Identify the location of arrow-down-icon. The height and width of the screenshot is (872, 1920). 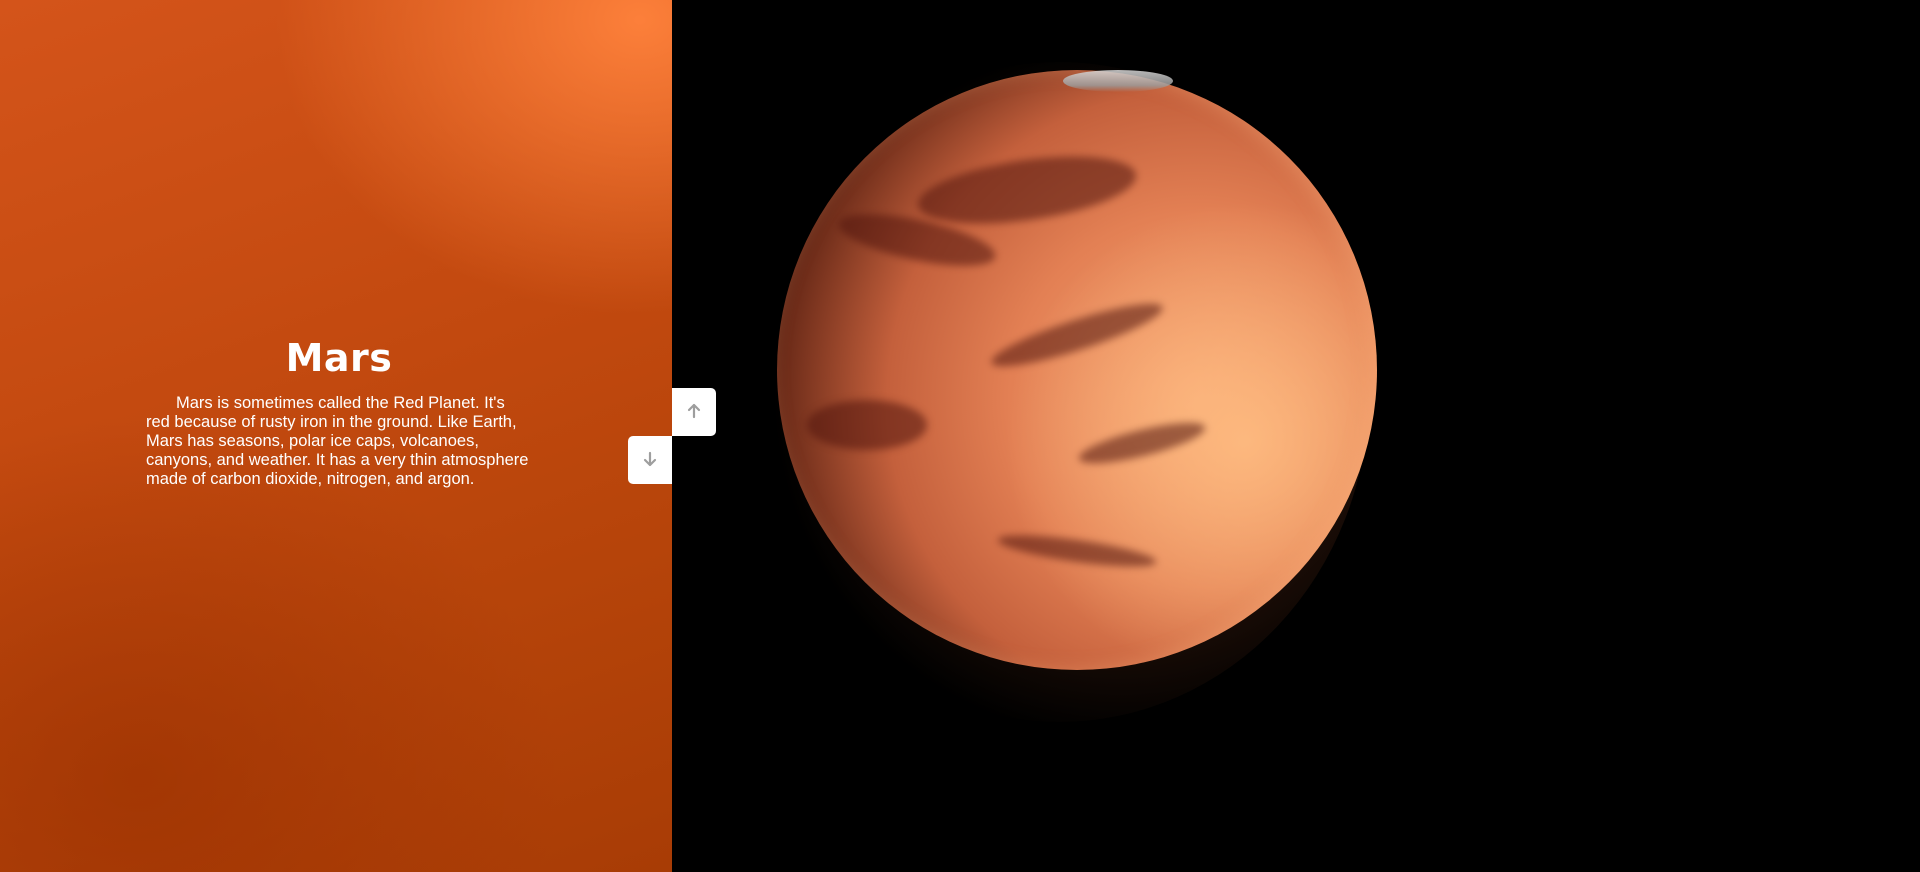
(650, 460).